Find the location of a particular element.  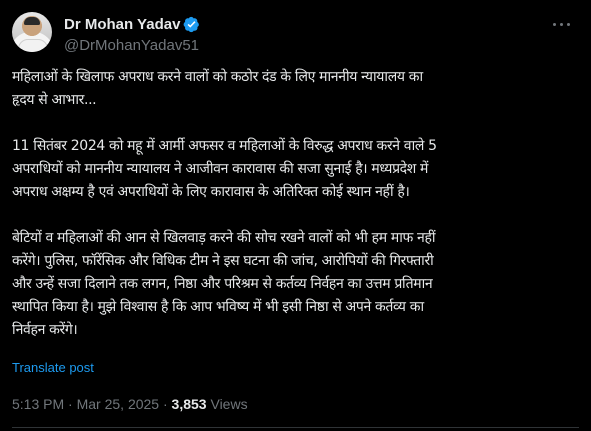

views-label: Views is located at coordinates (229, 404).